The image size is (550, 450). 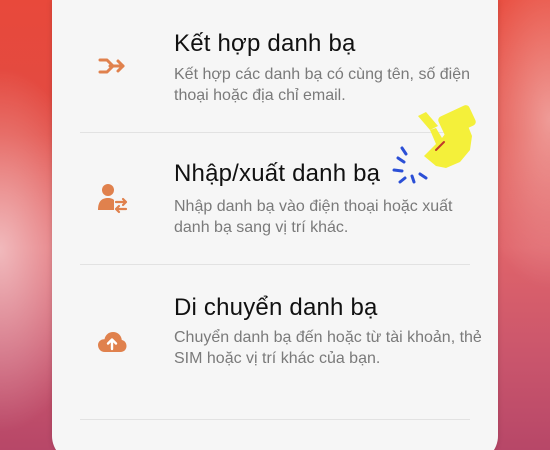 I want to click on tap-hand-pointer-icon, so click(x=434, y=144).